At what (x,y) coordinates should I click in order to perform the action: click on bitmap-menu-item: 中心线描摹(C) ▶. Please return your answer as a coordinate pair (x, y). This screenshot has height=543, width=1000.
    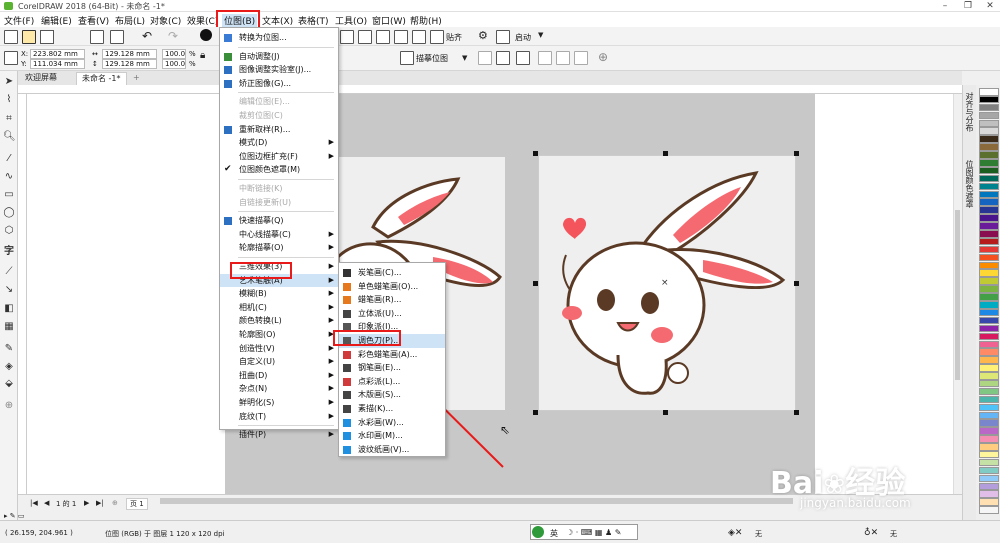
    Looking at the image, I should click on (279, 235).